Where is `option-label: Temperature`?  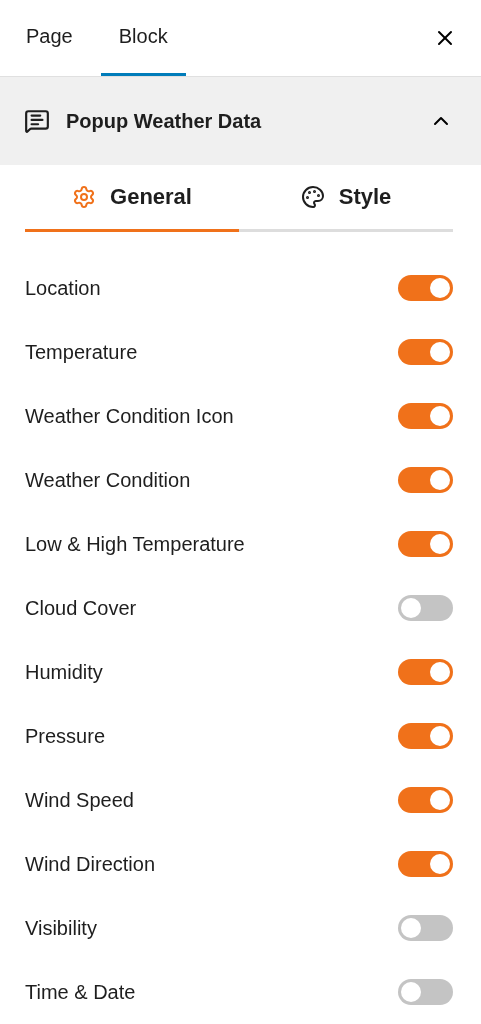
option-label: Temperature is located at coordinates (81, 352).